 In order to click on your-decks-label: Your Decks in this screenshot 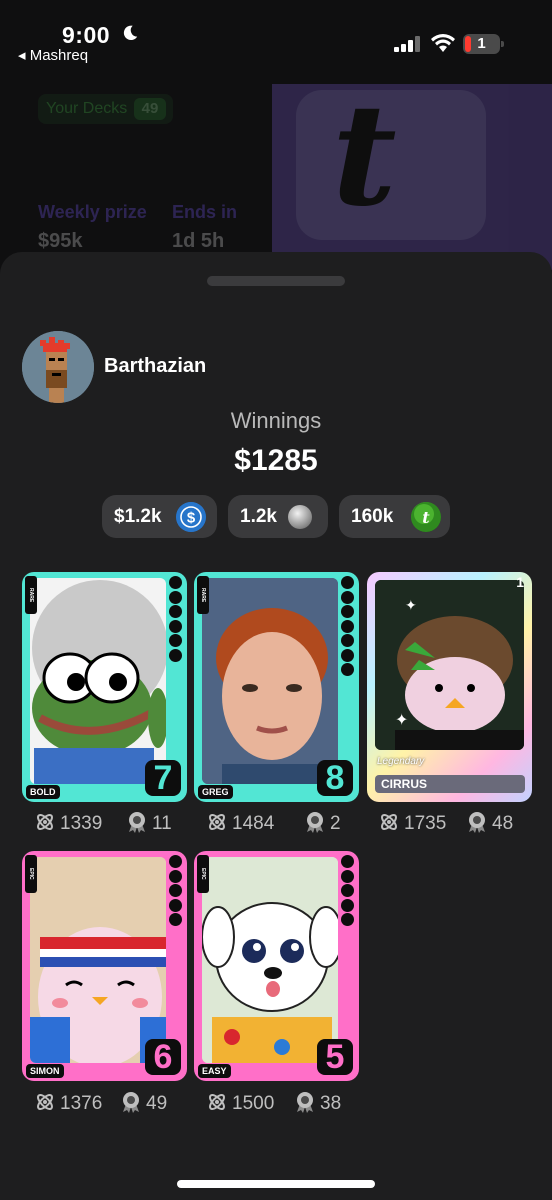, I will do `click(87, 108)`.